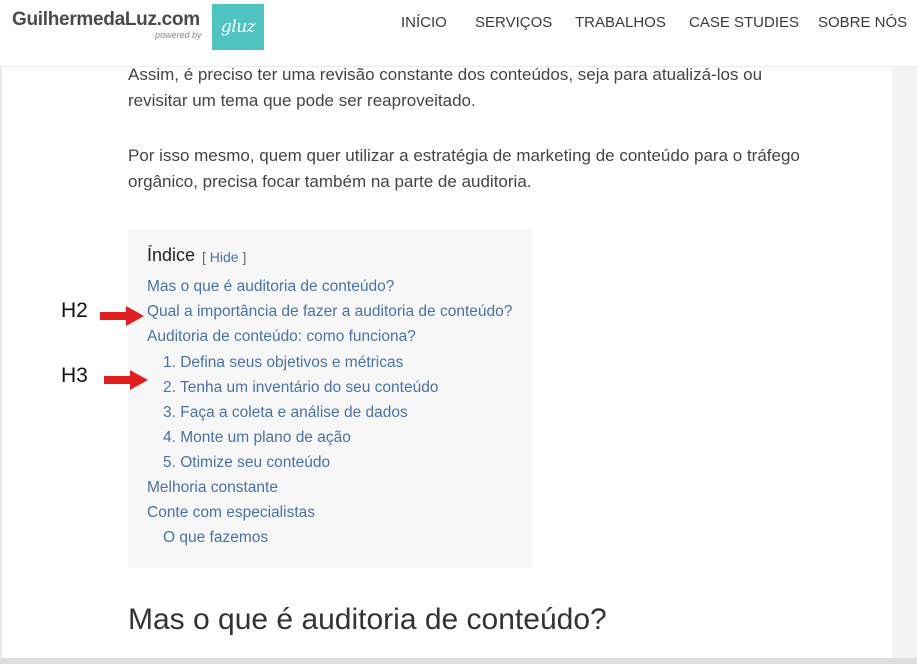 The height and width of the screenshot is (664, 917). Describe the element at coordinates (367, 619) in the screenshot. I see `section-heading: Mas o que é auditoria de conteúdo?` at that location.